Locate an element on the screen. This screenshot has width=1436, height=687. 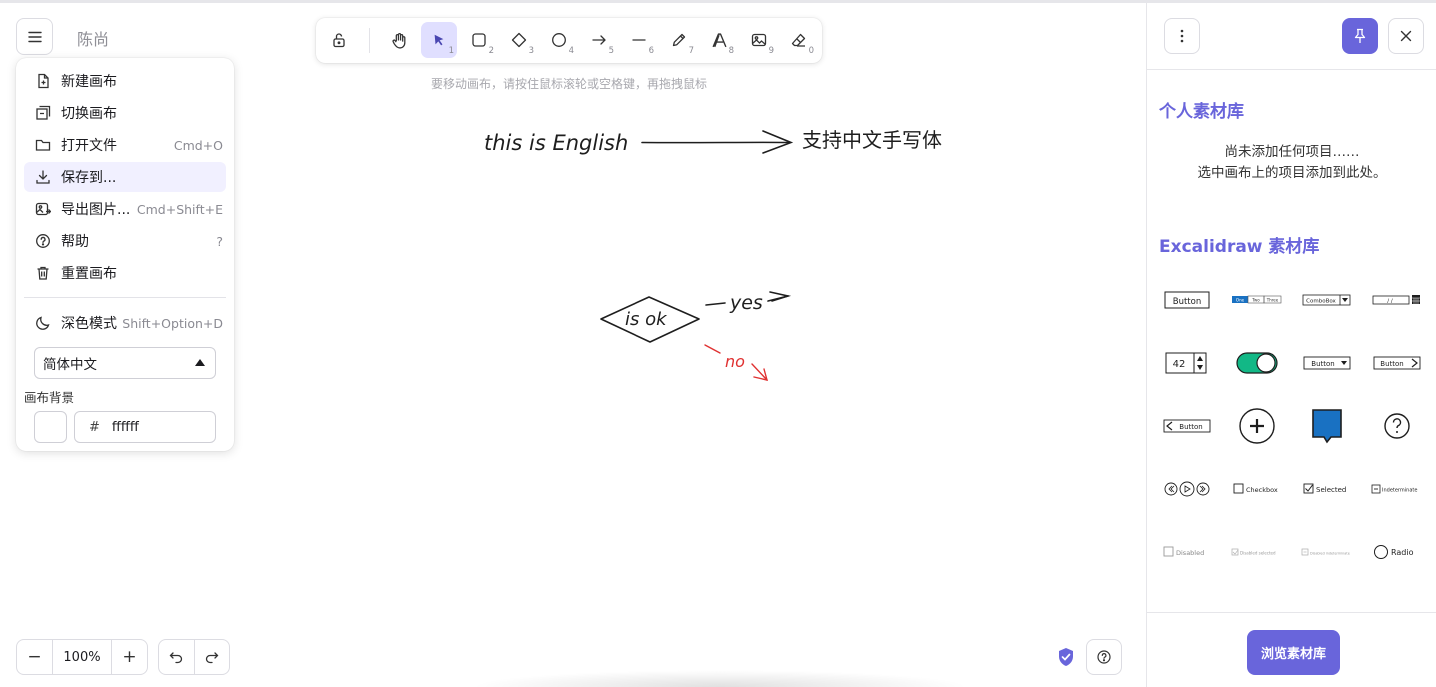
redo-icon is located at coordinates (212, 658).